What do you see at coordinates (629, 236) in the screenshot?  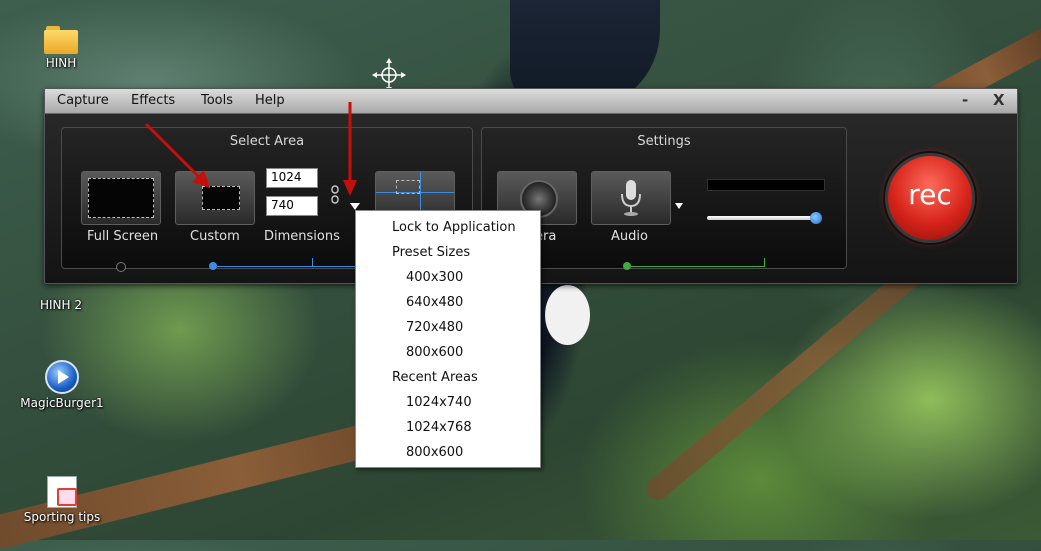 I see `audio-label: Audio` at bounding box center [629, 236].